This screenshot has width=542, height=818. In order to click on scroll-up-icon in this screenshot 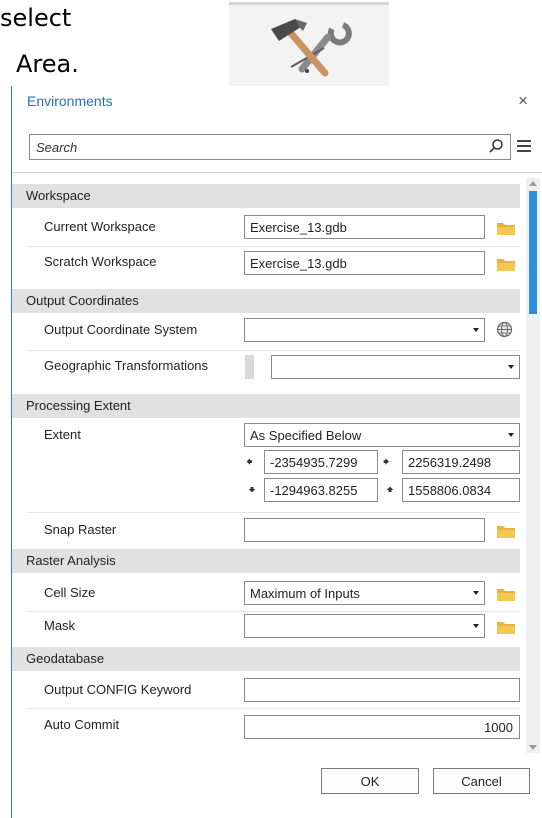, I will do `click(533, 183)`.